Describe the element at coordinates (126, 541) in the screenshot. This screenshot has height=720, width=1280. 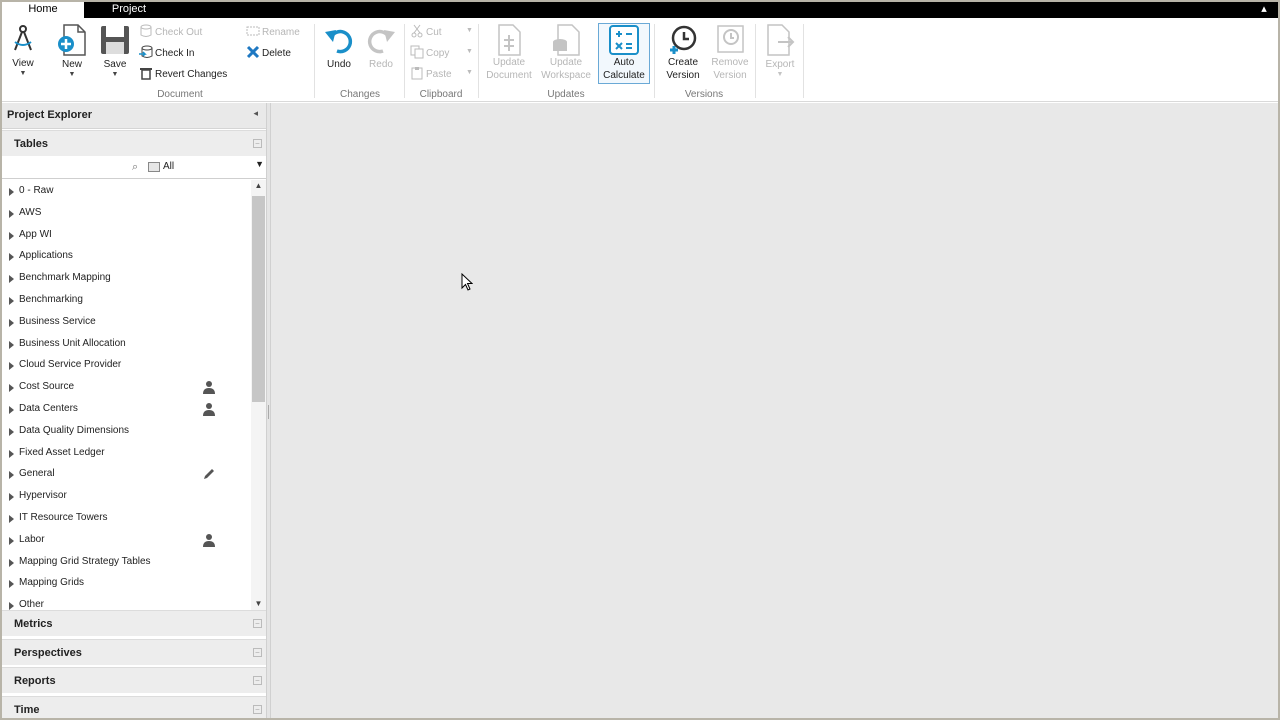
I see `tree-item: Labor` at that location.